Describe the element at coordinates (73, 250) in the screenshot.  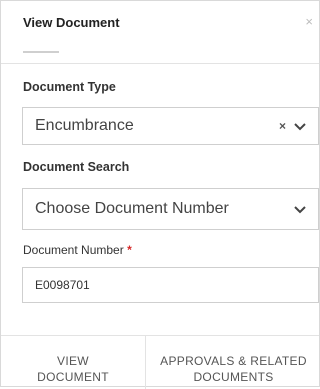
I see `document-number-label-text: Document Number` at that location.